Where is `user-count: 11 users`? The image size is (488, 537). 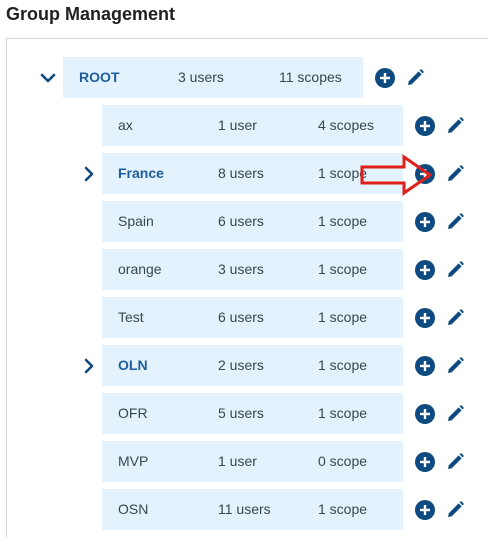 user-count: 11 users is located at coordinates (244, 509).